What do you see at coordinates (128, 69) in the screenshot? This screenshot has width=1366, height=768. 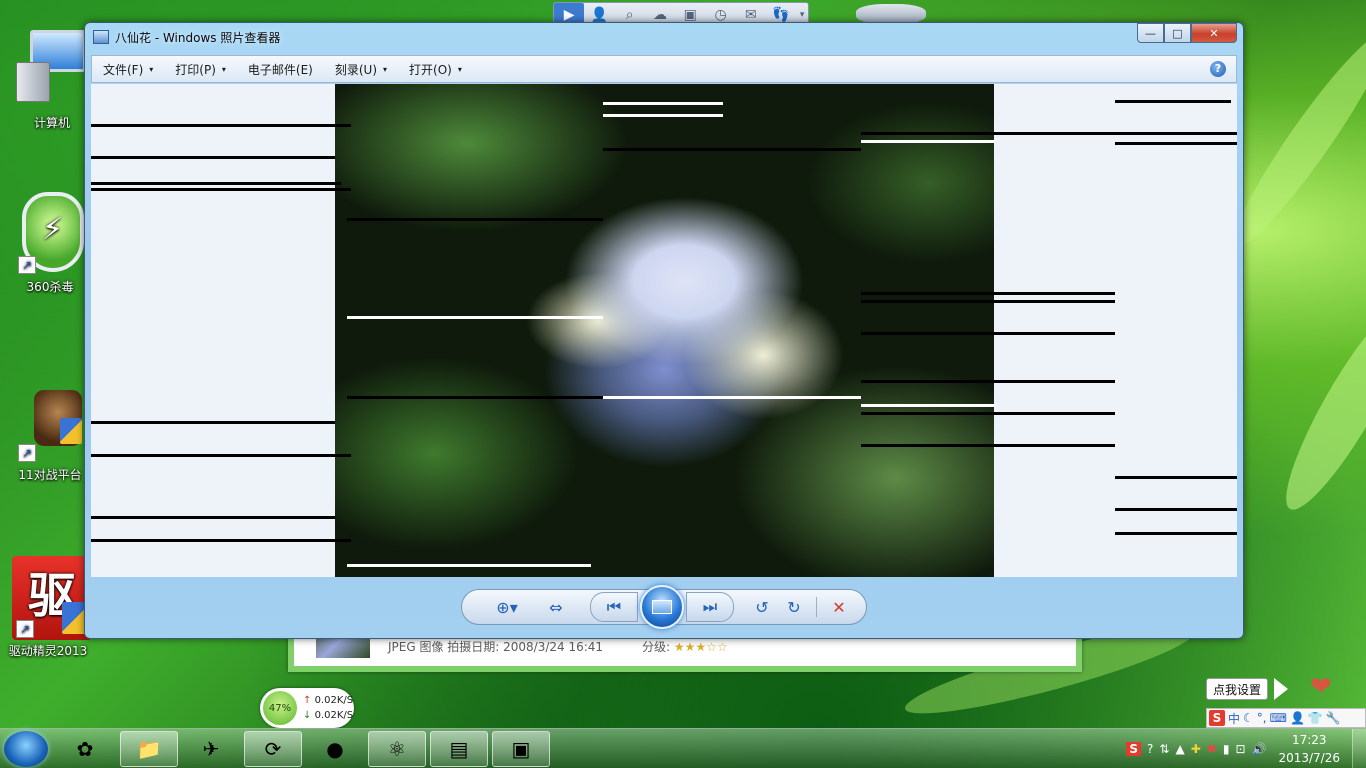 I see `menu-file: 文件(F) ▾` at bounding box center [128, 69].